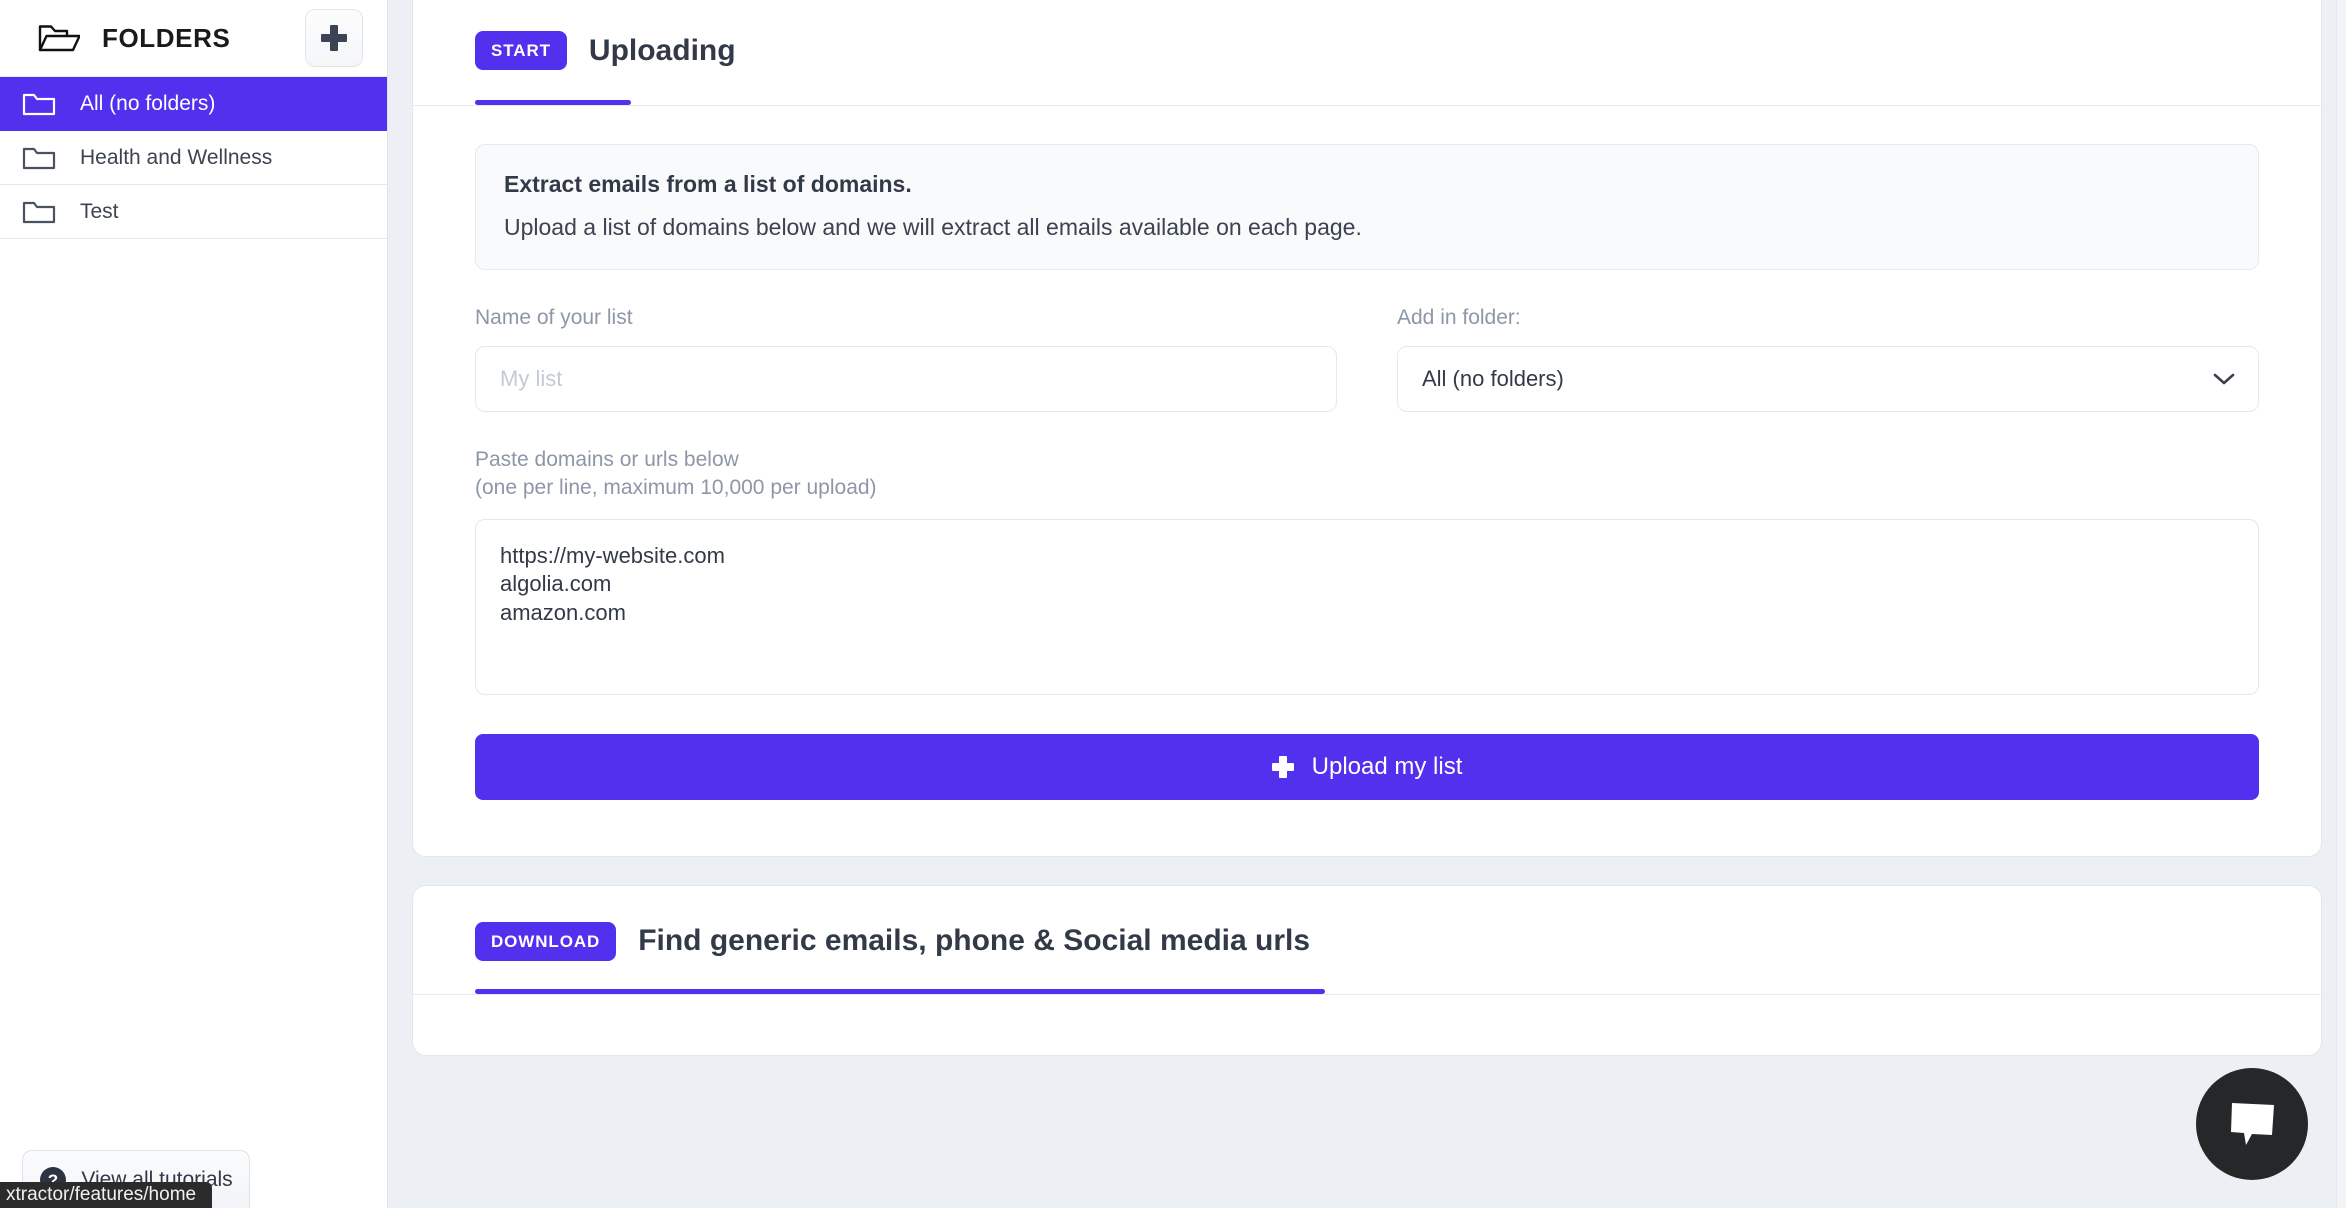  I want to click on sidebar-item-all-no-folders: All (no folders), so click(193, 104).